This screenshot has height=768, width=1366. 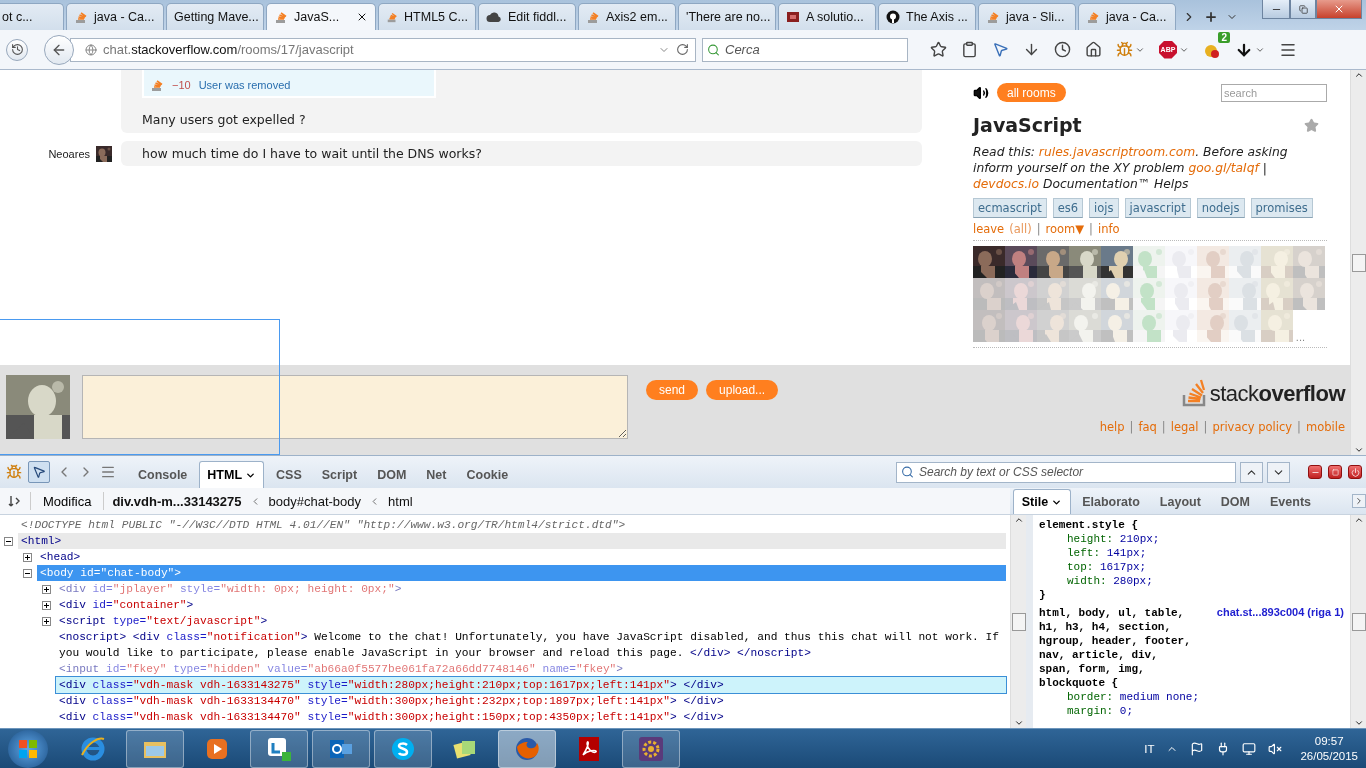 What do you see at coordinates (392, 474) in the screenshot?
I see `devtools-tab: DOM` at bounding box center [392, 474].